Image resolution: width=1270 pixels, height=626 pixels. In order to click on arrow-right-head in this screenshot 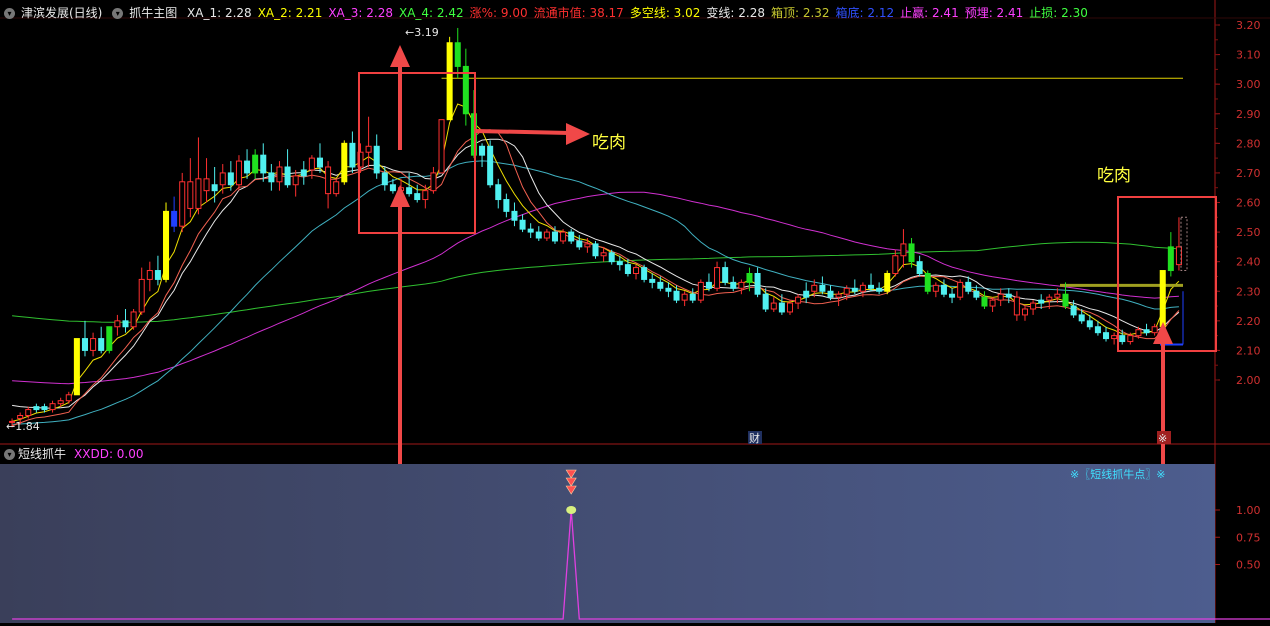, I will do `click(578, 134)`.